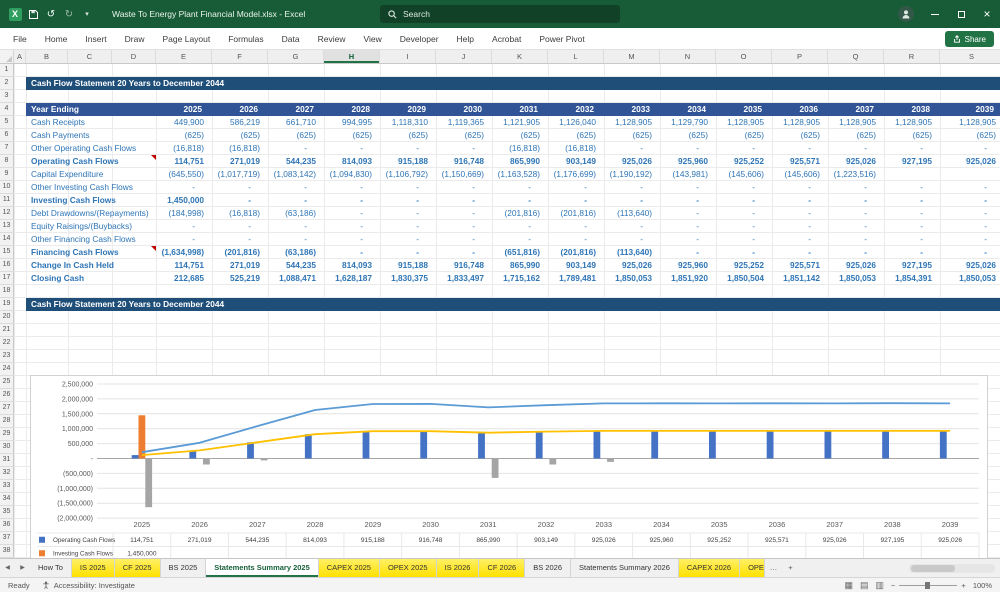 This screenshot has width=1000, height=592. Describe the element at coordinates (952, 568) in the screenshot. I see `horizontal-scrollbar-track` at that location.